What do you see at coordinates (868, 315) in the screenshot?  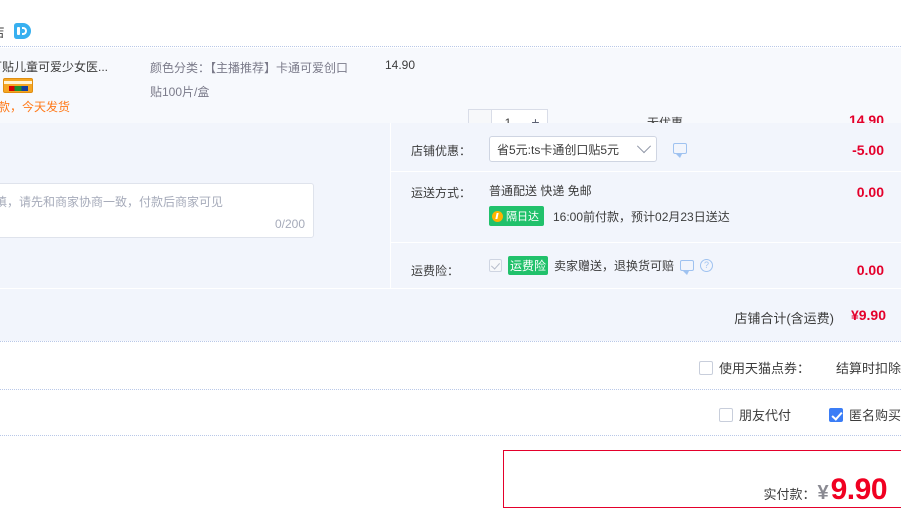 I see `shop-total-value: ¥9.90` at bounding box center [868, 315].